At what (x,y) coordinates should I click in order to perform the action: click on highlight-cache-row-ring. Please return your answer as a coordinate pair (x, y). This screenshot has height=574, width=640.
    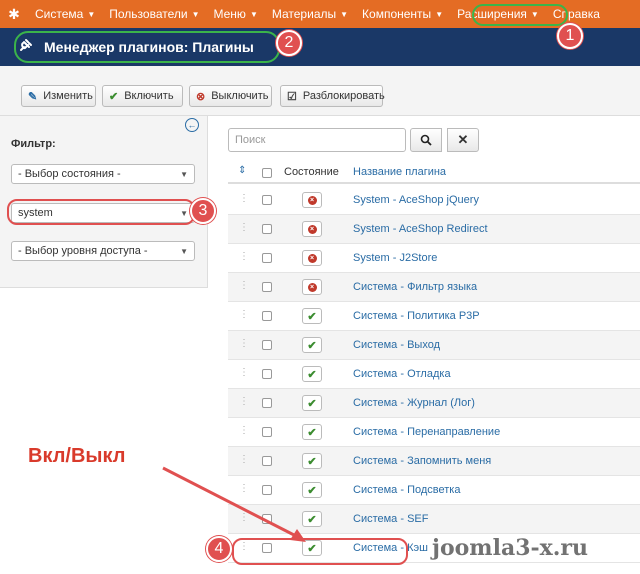
    Looking at the image, I should click on (320, 551).